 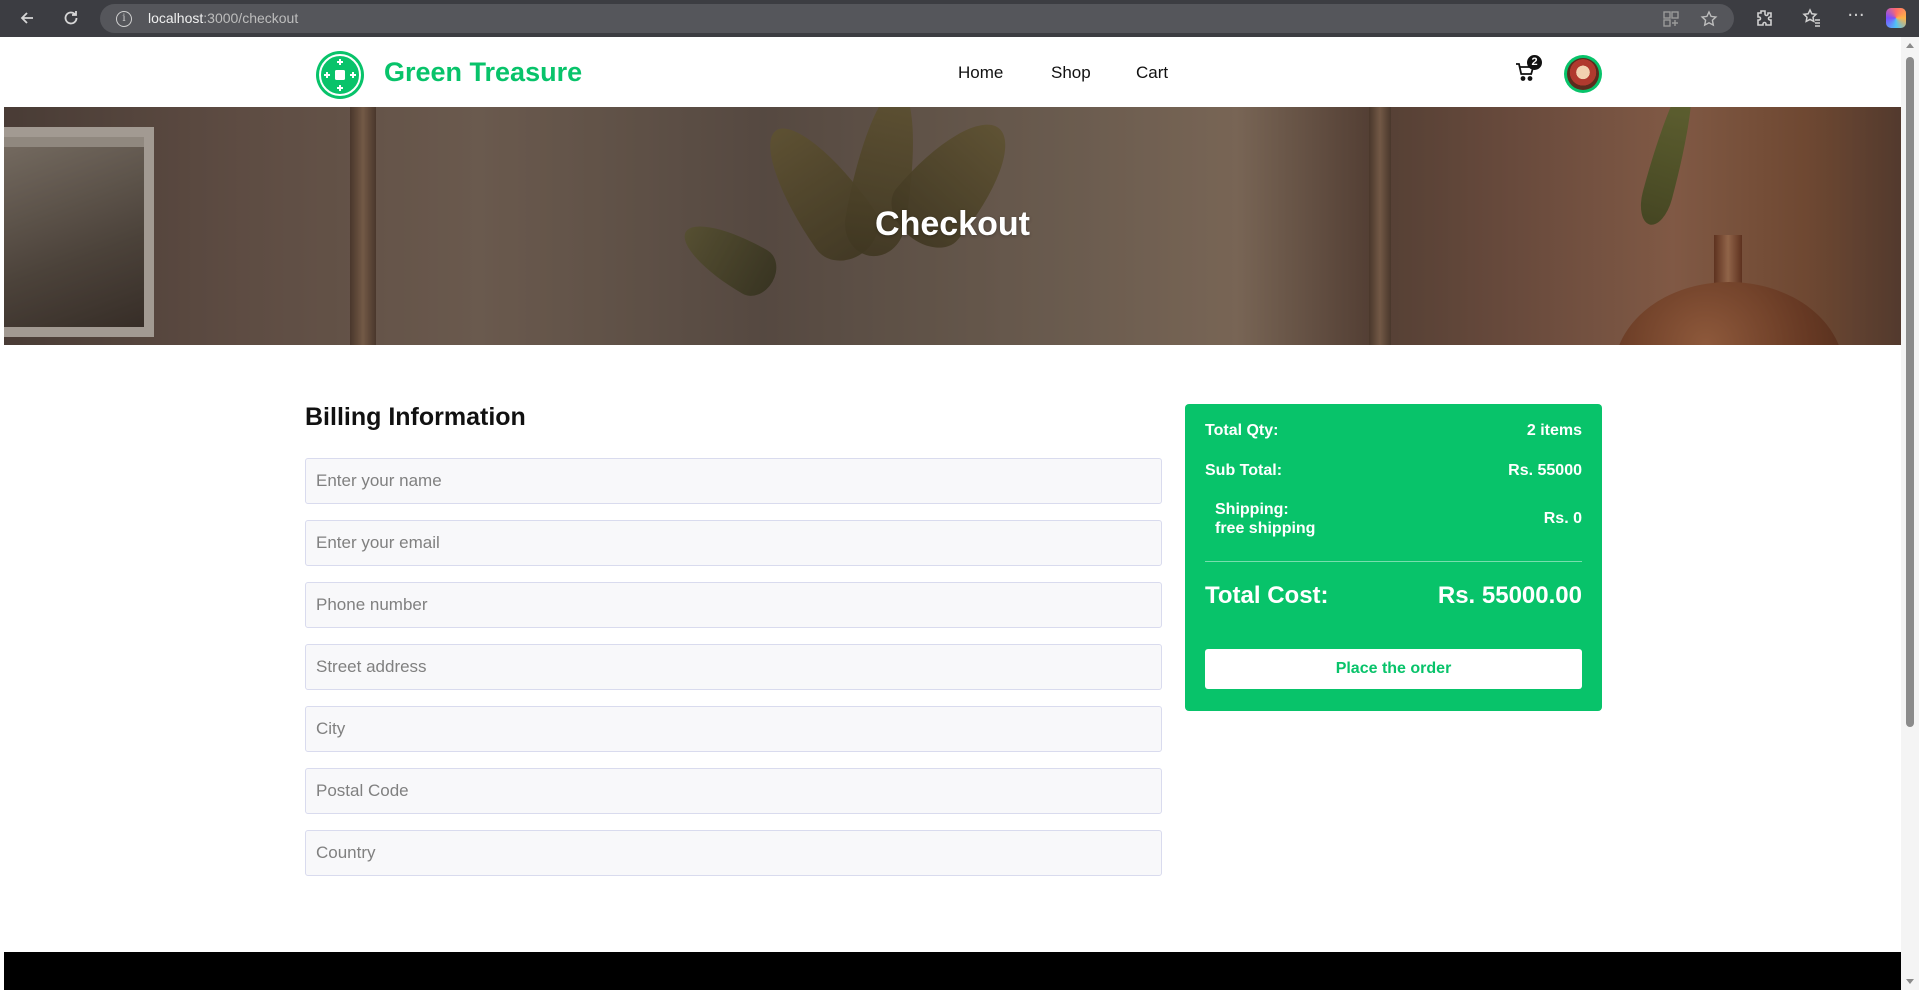 What do you see at coordinates (223, 18) in the screenshot?
I see `url-text: localhost:3000/checkout` at bounding box center [223, 18].